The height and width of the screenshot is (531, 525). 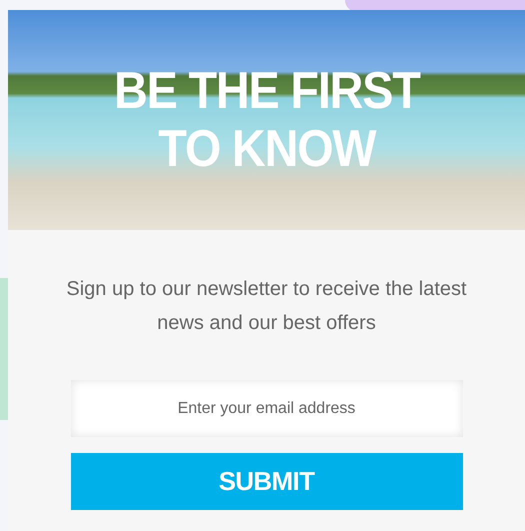 What do you see at coordinates (266, 306) in the screenshot?
I see `description-text: Sign up to our newsletter to receive the latest news and our best offers` at bounding box center [266, 306].